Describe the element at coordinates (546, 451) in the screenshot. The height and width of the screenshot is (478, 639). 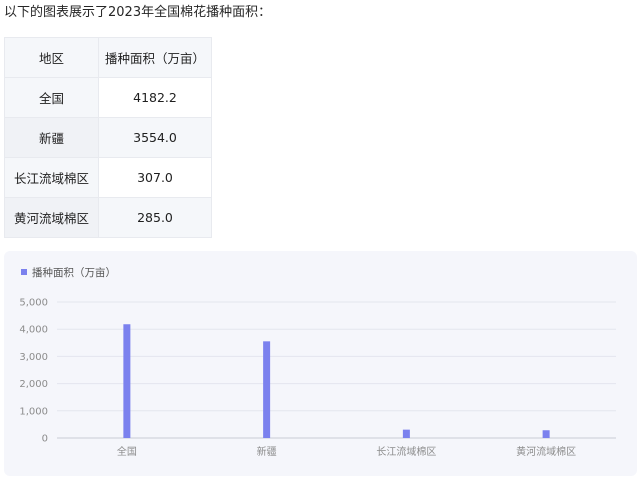
I see `x-tick-label: 黄河流域棉区` at that location.